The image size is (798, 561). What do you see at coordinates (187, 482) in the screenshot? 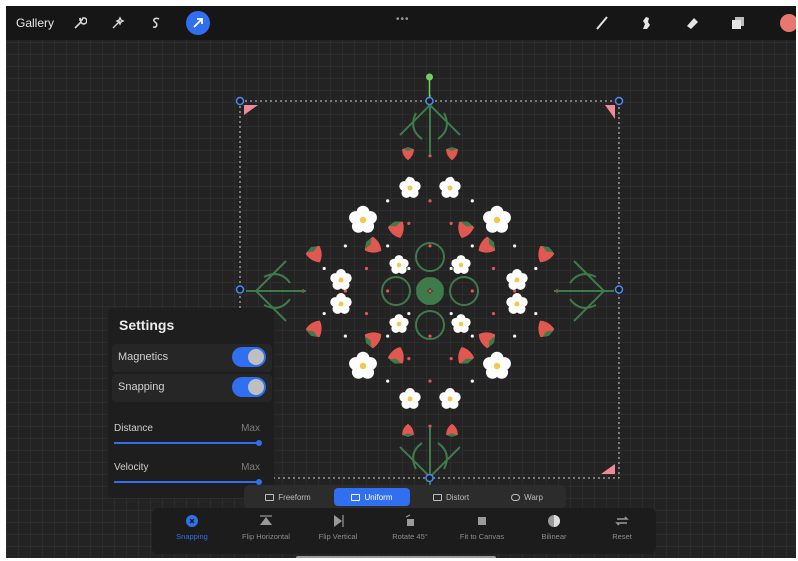
I see `velocity-slider` at bounding box center [187, 482].